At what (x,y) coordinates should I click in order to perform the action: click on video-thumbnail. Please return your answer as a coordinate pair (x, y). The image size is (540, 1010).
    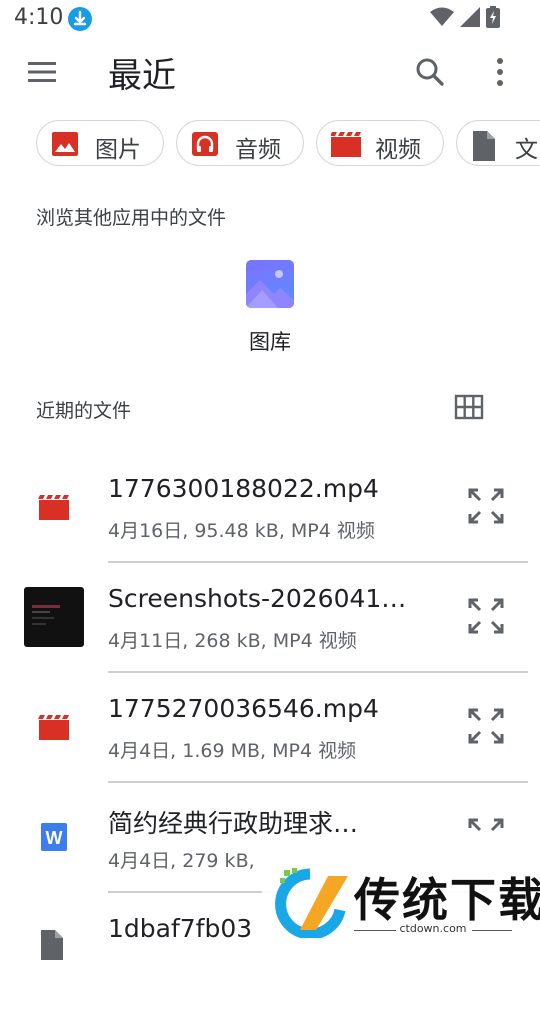
    Looking at the image, I should click on (54, 617).